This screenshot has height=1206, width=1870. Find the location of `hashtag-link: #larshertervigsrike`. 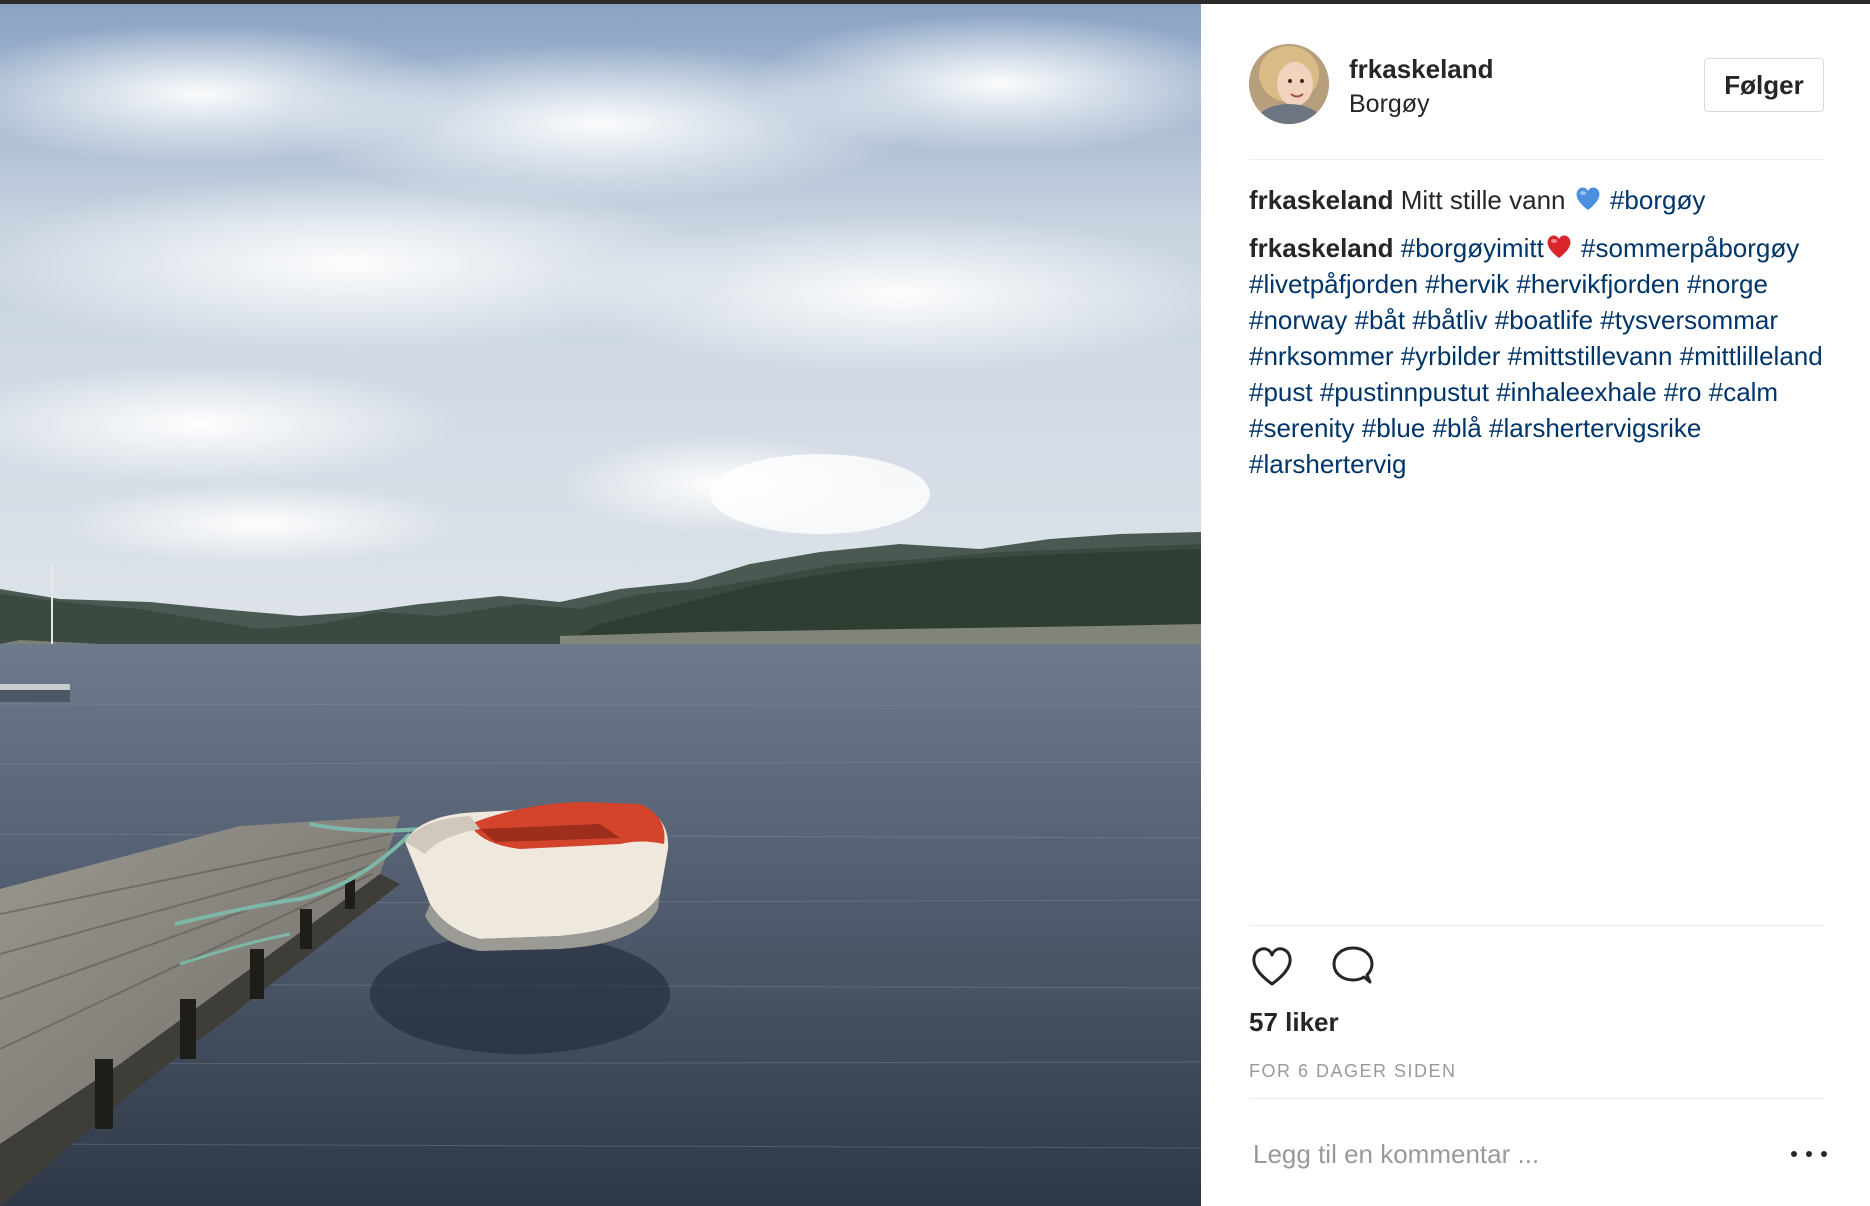

hashtag-link: #larshertervigsrike is located at coordinates (1595, 428).